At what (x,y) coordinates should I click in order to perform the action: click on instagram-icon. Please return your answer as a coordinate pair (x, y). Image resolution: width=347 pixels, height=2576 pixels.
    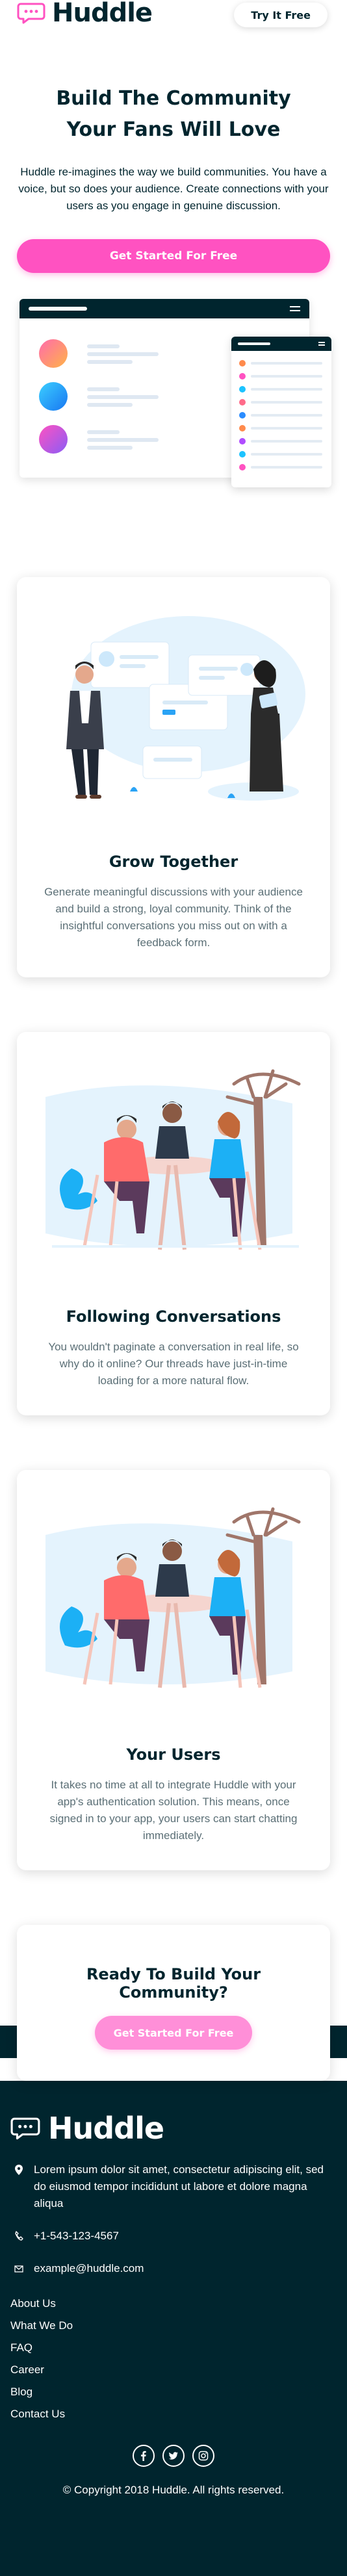
    Looking at the image, I should click on (203, 2456).